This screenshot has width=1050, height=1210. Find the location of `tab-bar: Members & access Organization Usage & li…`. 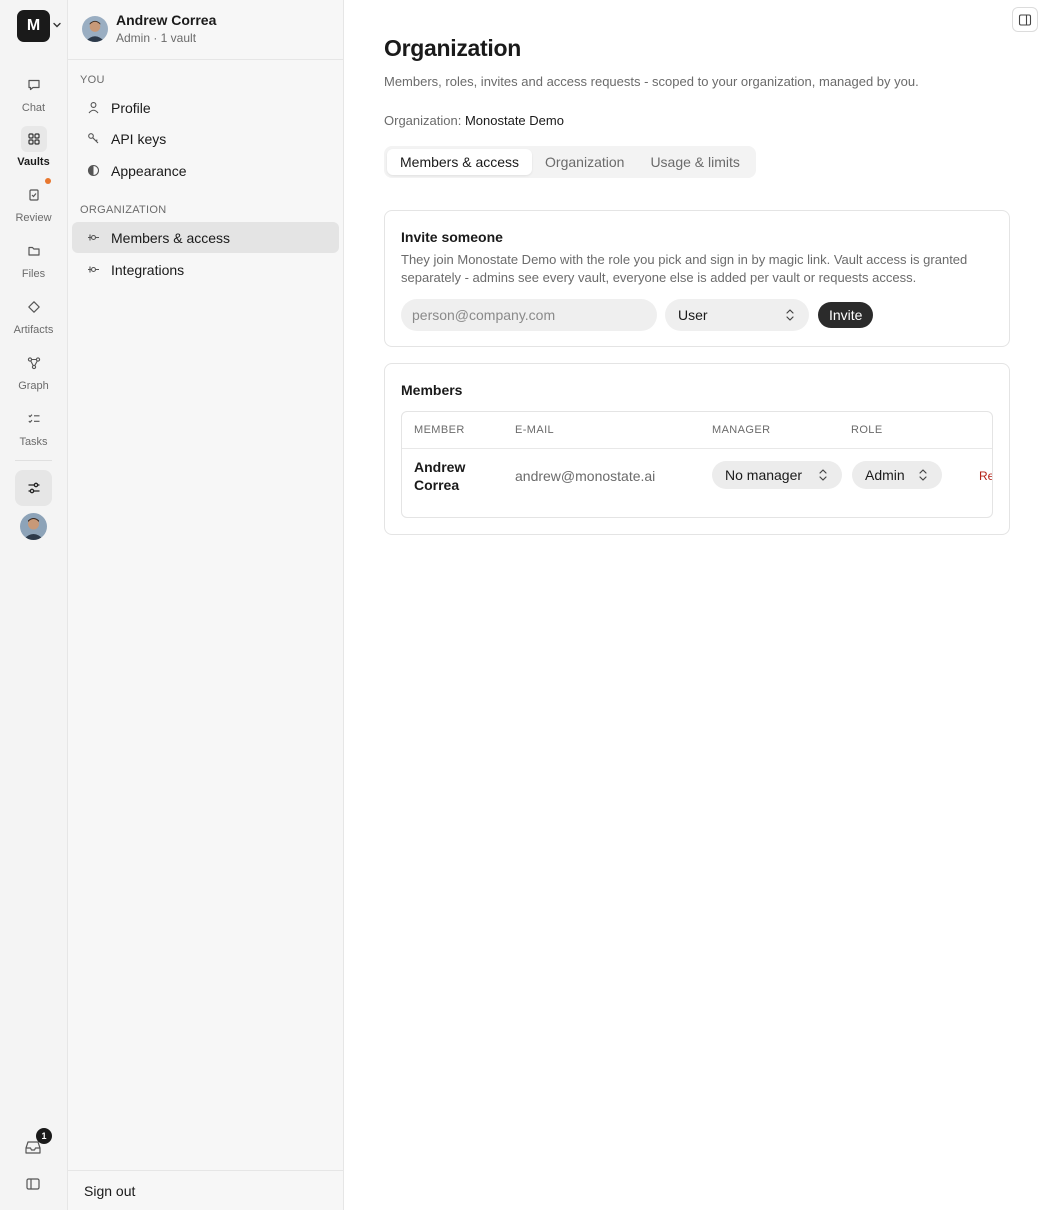

tab-bar: Members & access Organization Usage & li… is located at coordinates (570, 162).